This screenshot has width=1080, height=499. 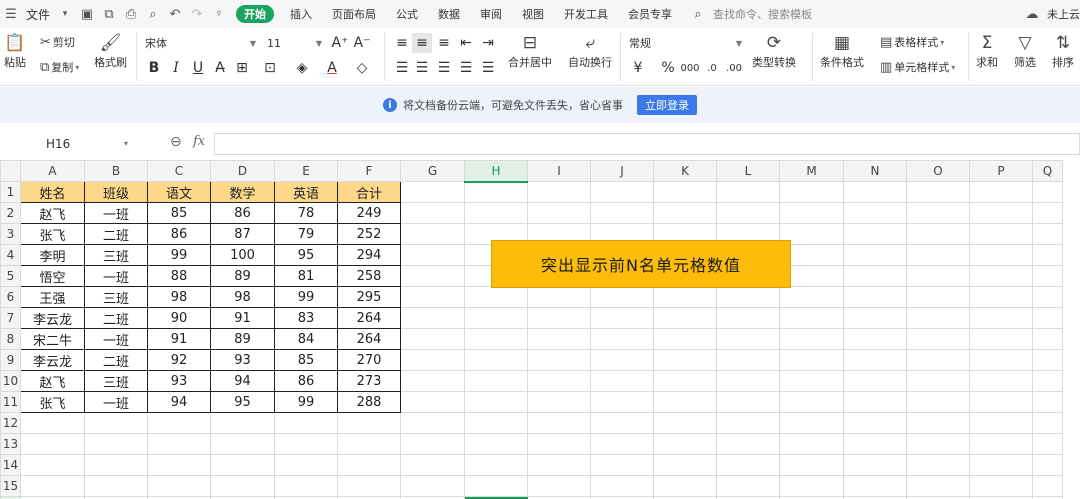 I want to click on cell-g14, so click(x=432, y=465).